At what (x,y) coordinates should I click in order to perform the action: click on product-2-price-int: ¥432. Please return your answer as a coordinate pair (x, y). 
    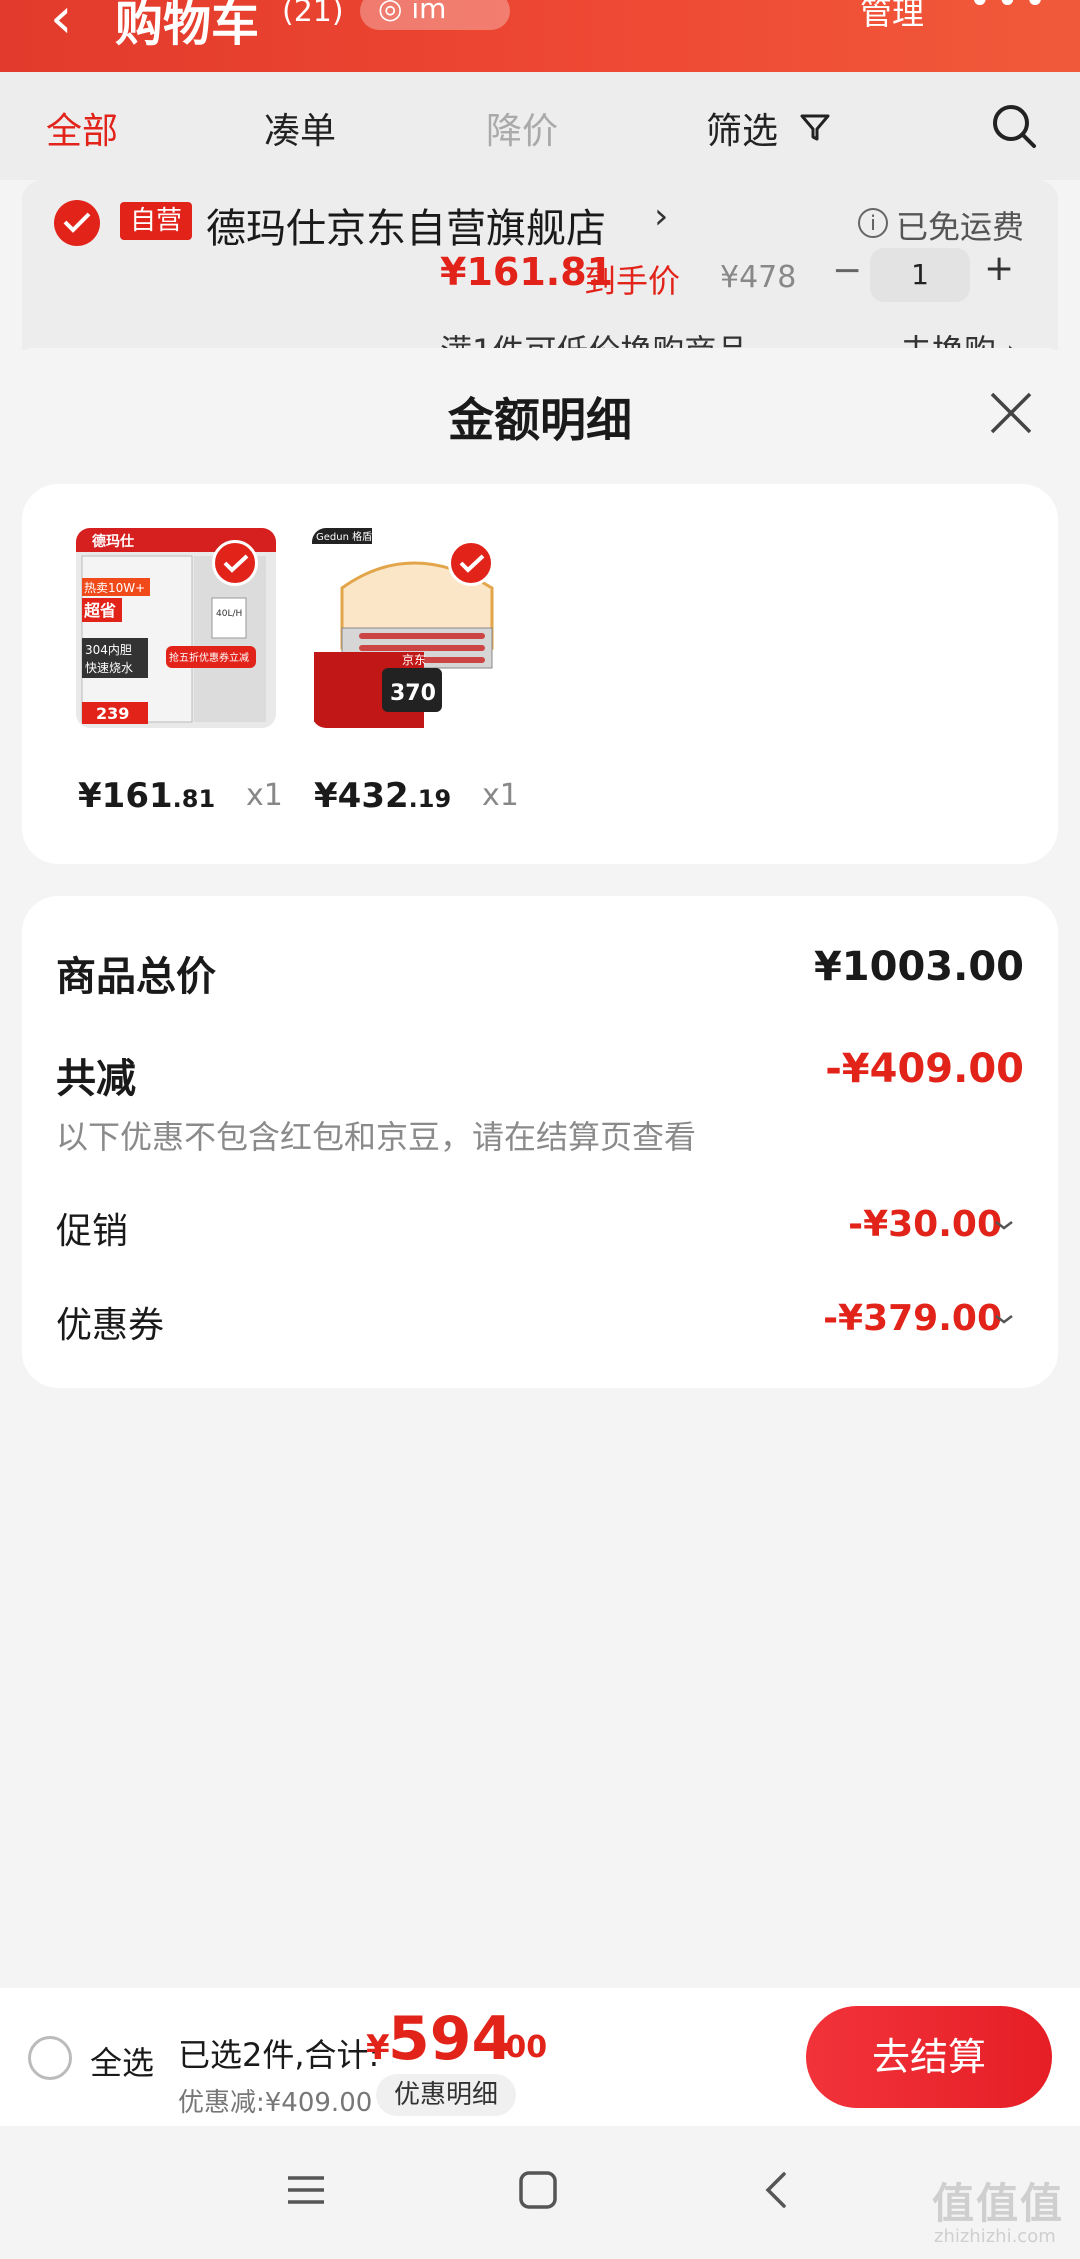
    Looking at the image, I should click on (361, 796).